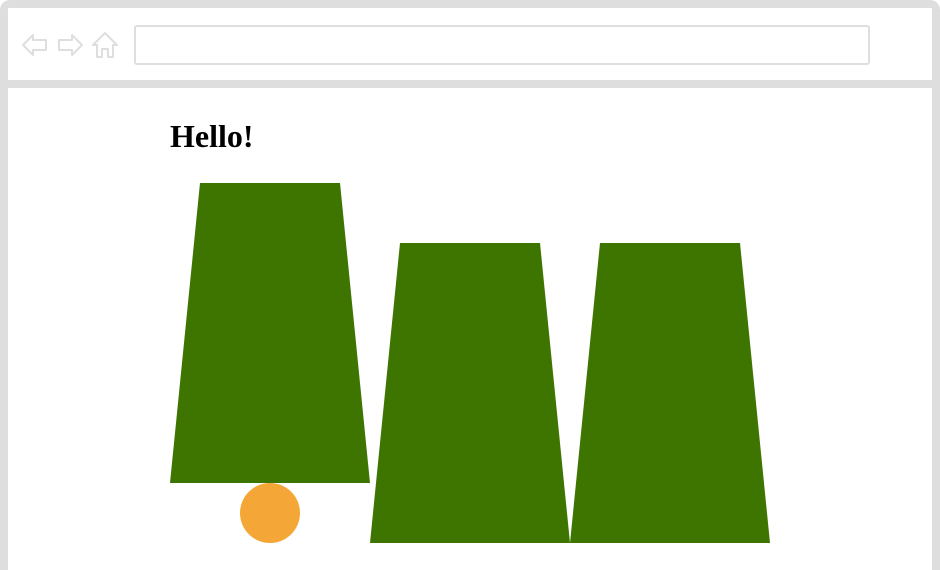 This screenshot has height=570, width=940. I want to click on trapezoid-left, so click(270, 333).